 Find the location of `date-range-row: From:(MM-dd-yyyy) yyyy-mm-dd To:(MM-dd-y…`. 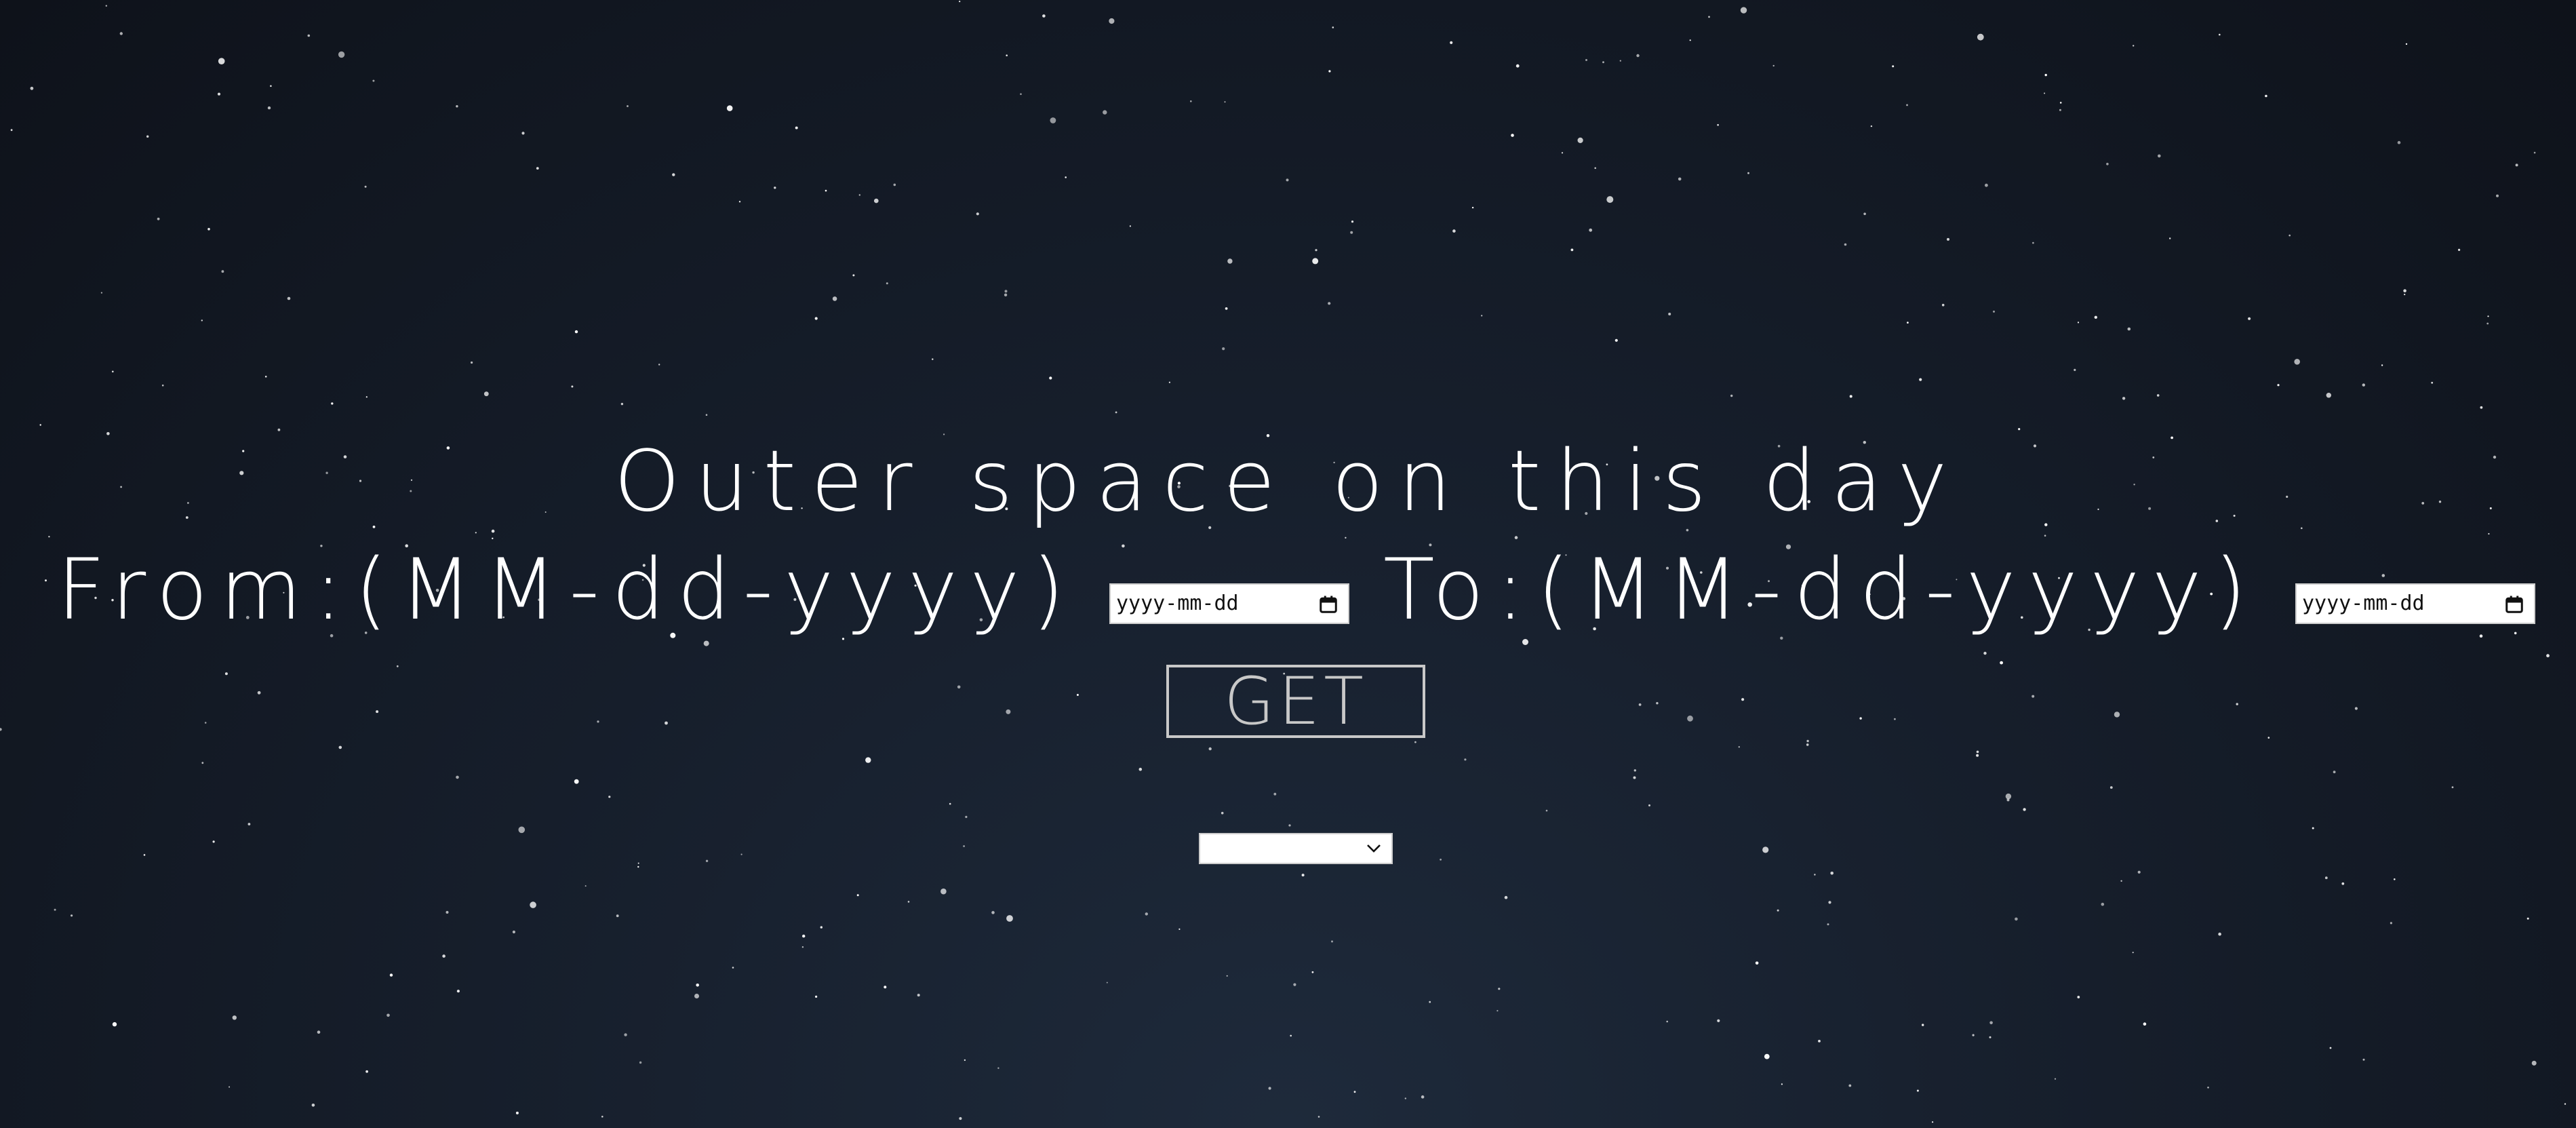

date-range-row: From:(MM-dd-yyyy) yyyy-mm-dd To:(MM-dd-y… is located at coordinates (1288, 590).